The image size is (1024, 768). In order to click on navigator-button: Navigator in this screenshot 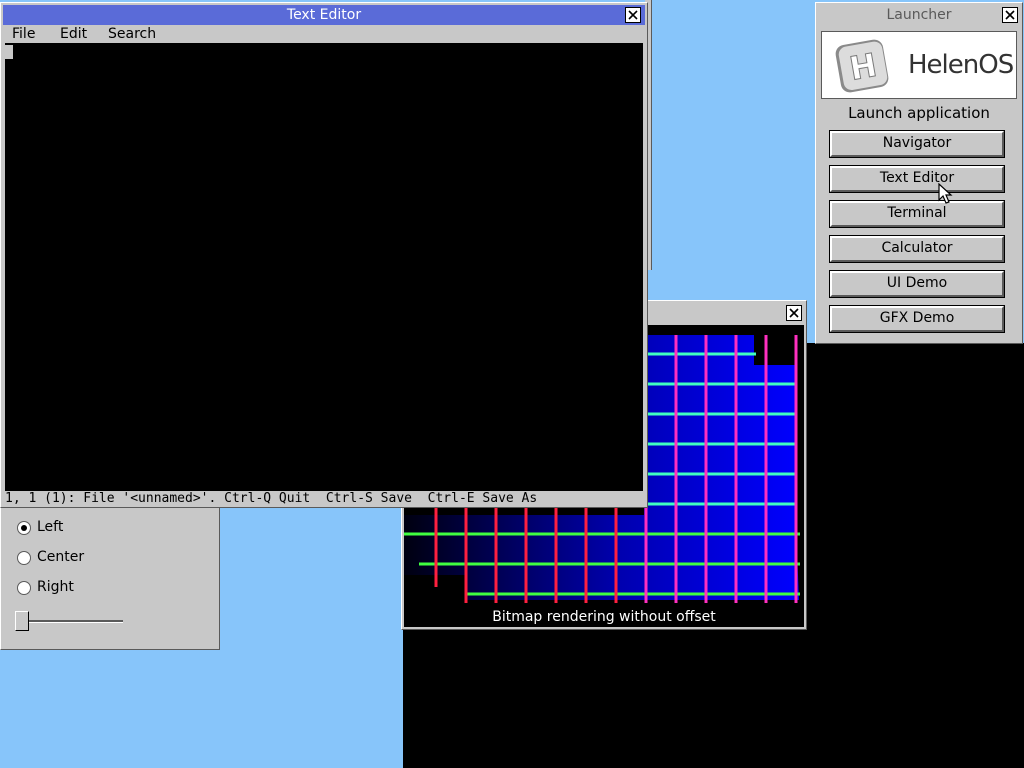, I will do `click(917, 144)`.